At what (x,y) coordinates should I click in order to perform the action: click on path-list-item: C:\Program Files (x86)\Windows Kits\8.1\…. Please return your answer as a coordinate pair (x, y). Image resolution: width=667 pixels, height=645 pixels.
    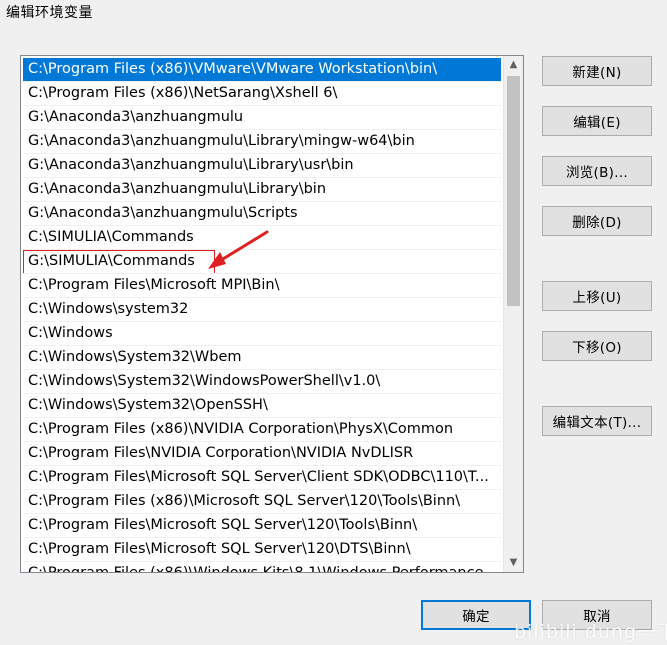
    Looking at the image, I should click on (262, 567).